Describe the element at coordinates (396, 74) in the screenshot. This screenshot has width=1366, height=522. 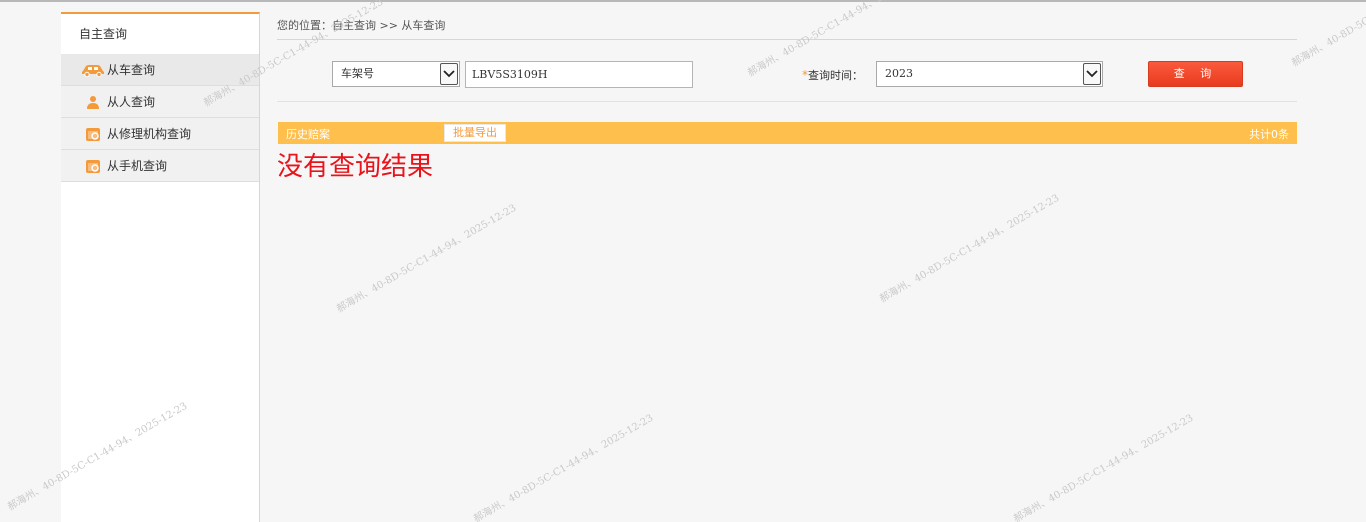
I see `search-type-select: 车架号` at that location.